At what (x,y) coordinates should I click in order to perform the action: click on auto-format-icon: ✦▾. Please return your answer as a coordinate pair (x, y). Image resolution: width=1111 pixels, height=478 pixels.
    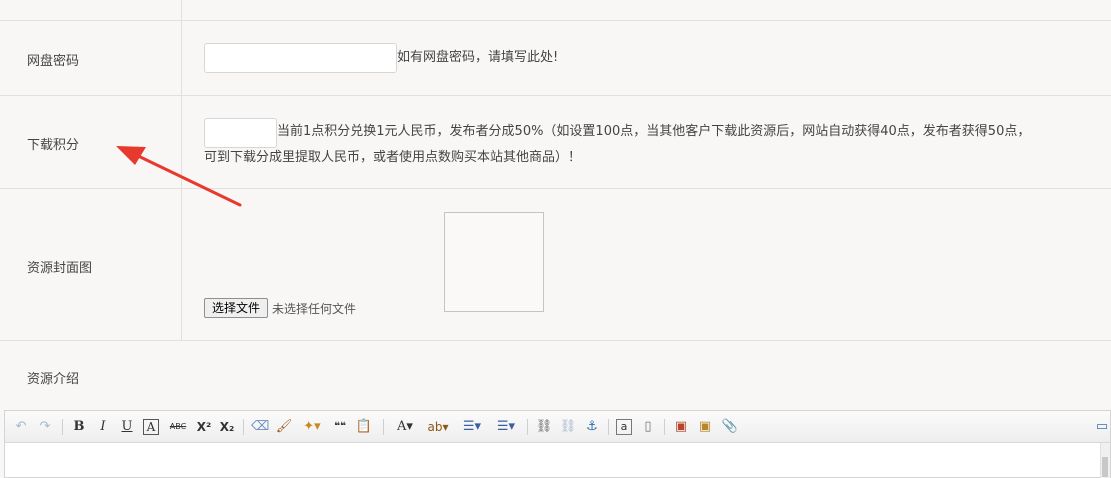
    Looking at the image, I should click on (312, 427).